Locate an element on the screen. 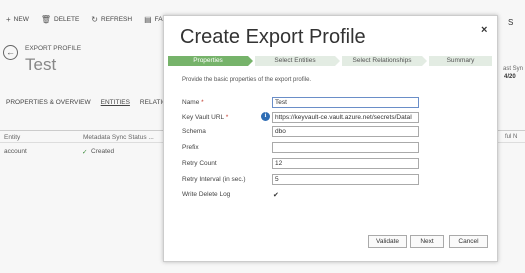  write-delete-log-checkbox: ✔ is located at coordinates (276, 195).